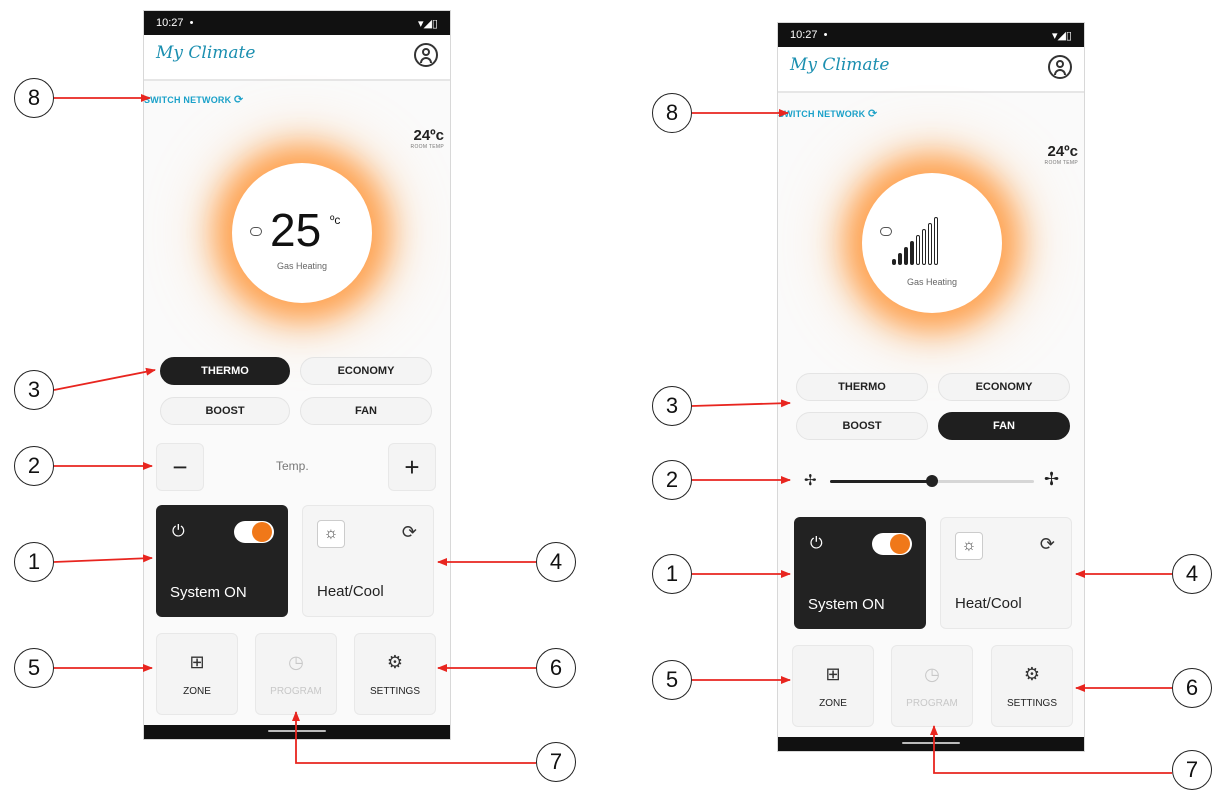 This screenshot has width=1218, height=790. What do you see at coordinates (1192, 770) in the screenshot?
I see `callout-7-right: 7` at bounding box center [1192, 770].